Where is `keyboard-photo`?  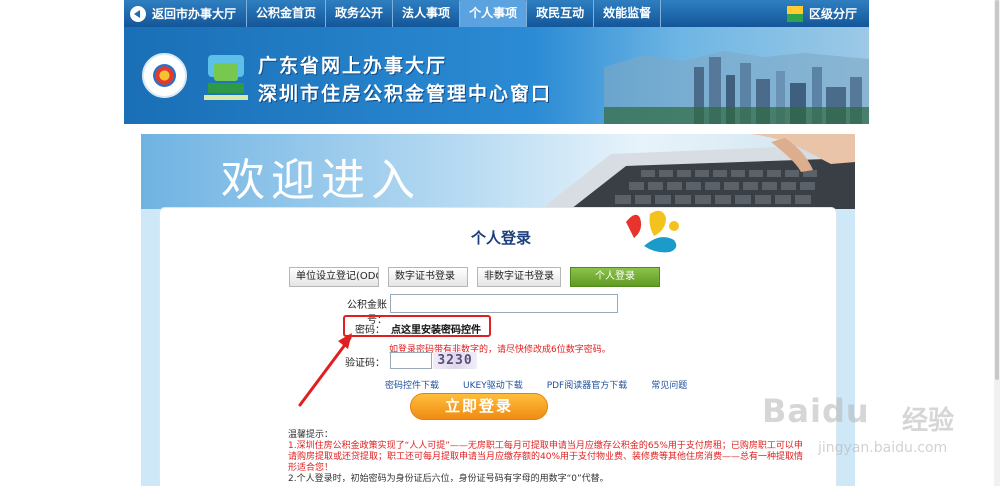 keyboard-photo is located at coordinates (698, 171).